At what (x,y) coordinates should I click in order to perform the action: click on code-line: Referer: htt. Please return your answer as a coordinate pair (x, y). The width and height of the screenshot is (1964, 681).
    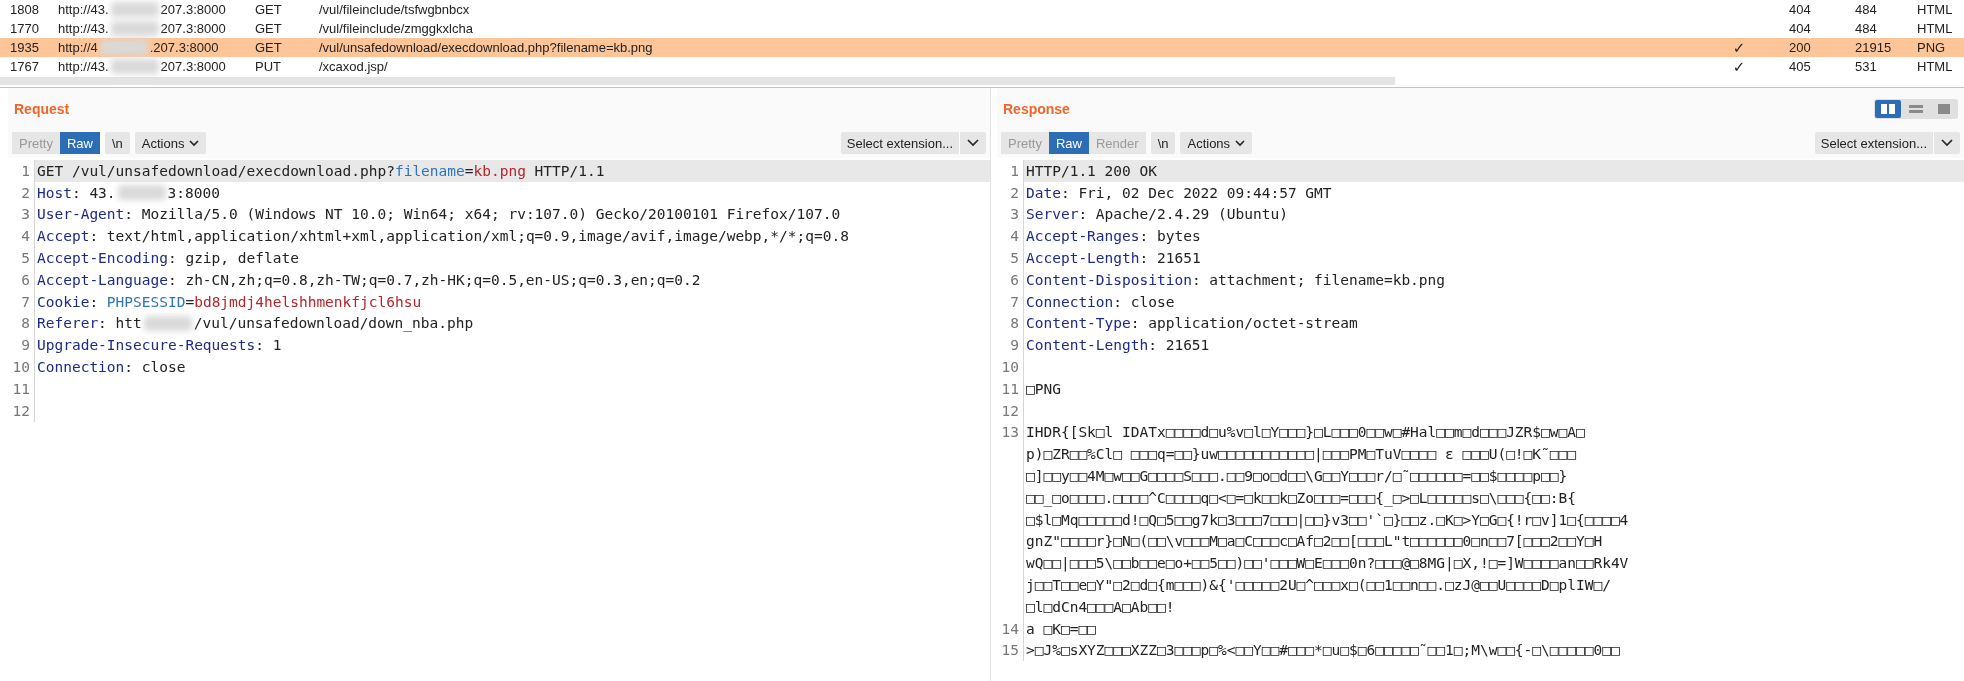
    Looking at the image, I should click on (89, 323).